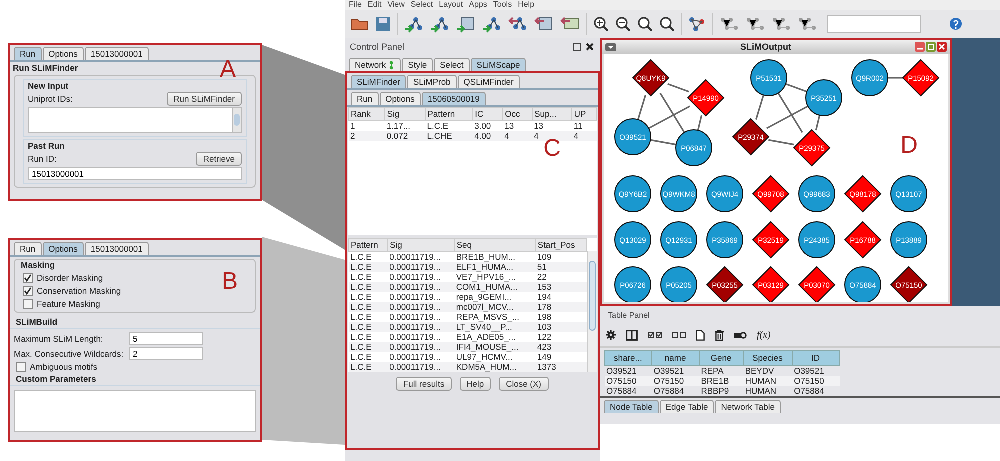  What do you see at coordinates (219, 159) in the screenshot?
I see `retrieve-button: Retrieve` at bounding box center [219, 159].